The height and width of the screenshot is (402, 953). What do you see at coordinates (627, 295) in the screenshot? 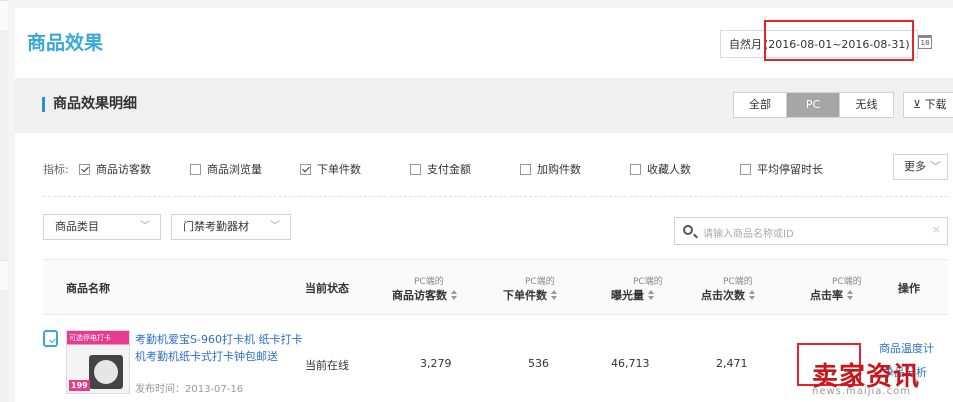
I see `column-header-label: 曝光量` at bounding box center [627, 295].